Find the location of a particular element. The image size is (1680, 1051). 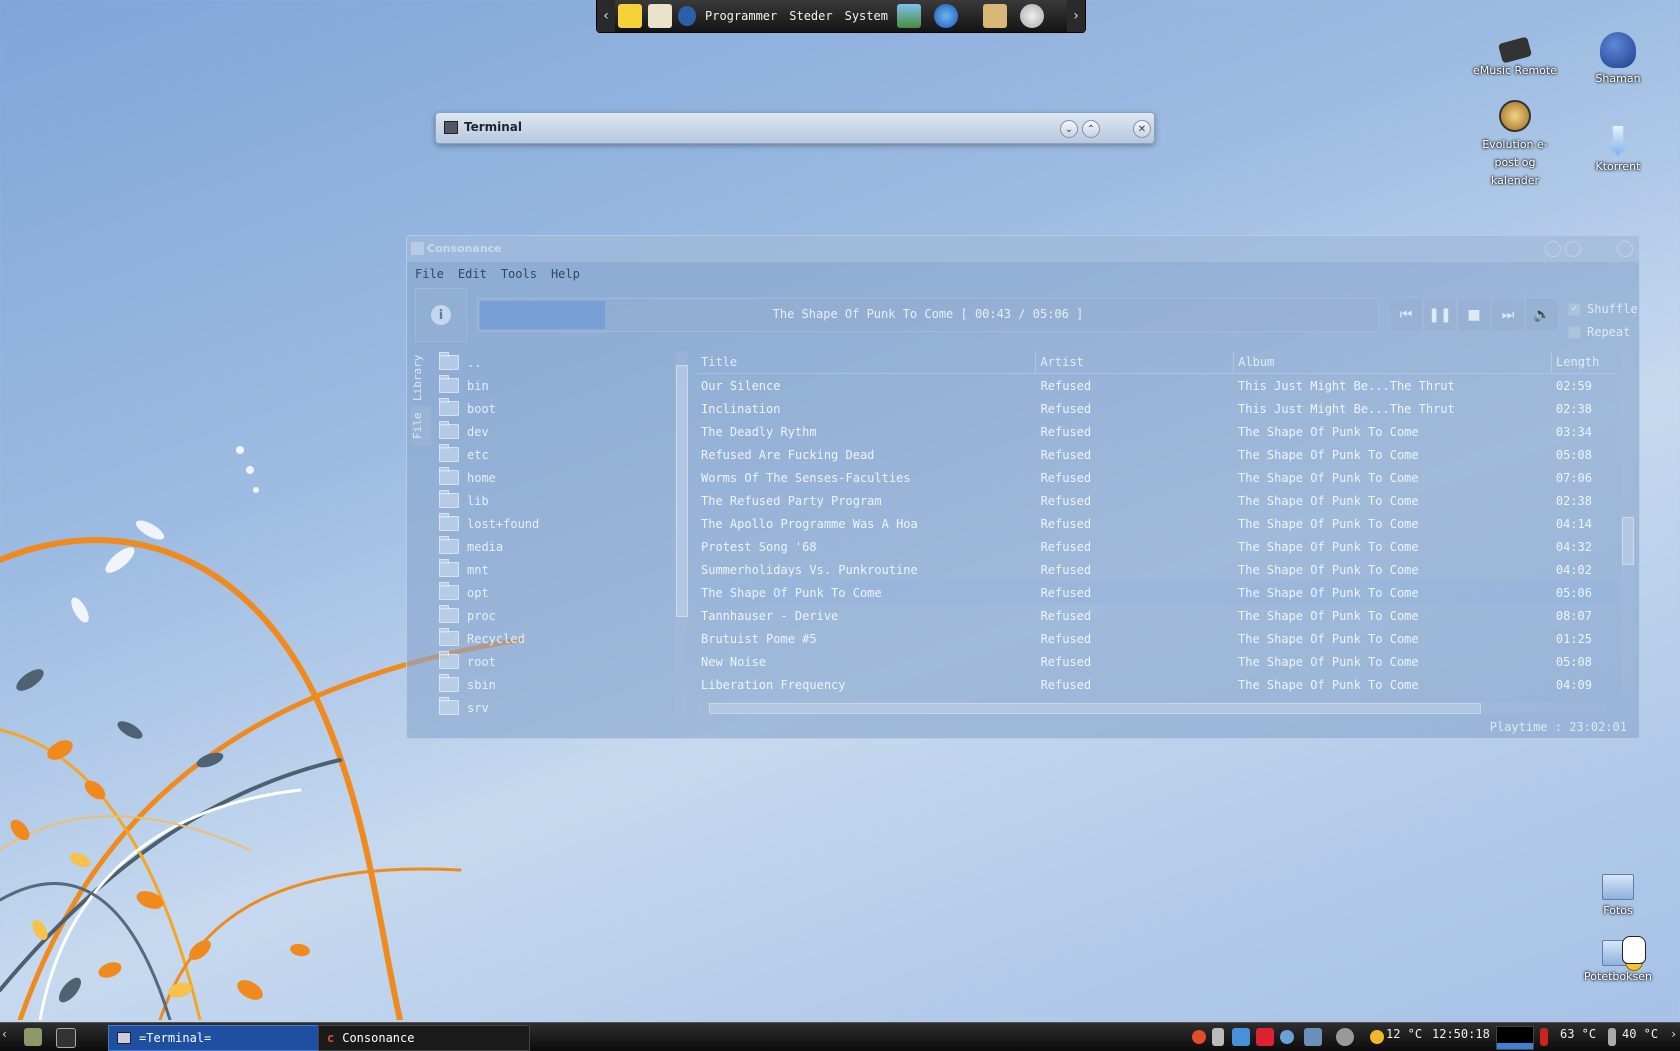

gpu-temperature: 40 °C is located at coordinates (1640, 1034).